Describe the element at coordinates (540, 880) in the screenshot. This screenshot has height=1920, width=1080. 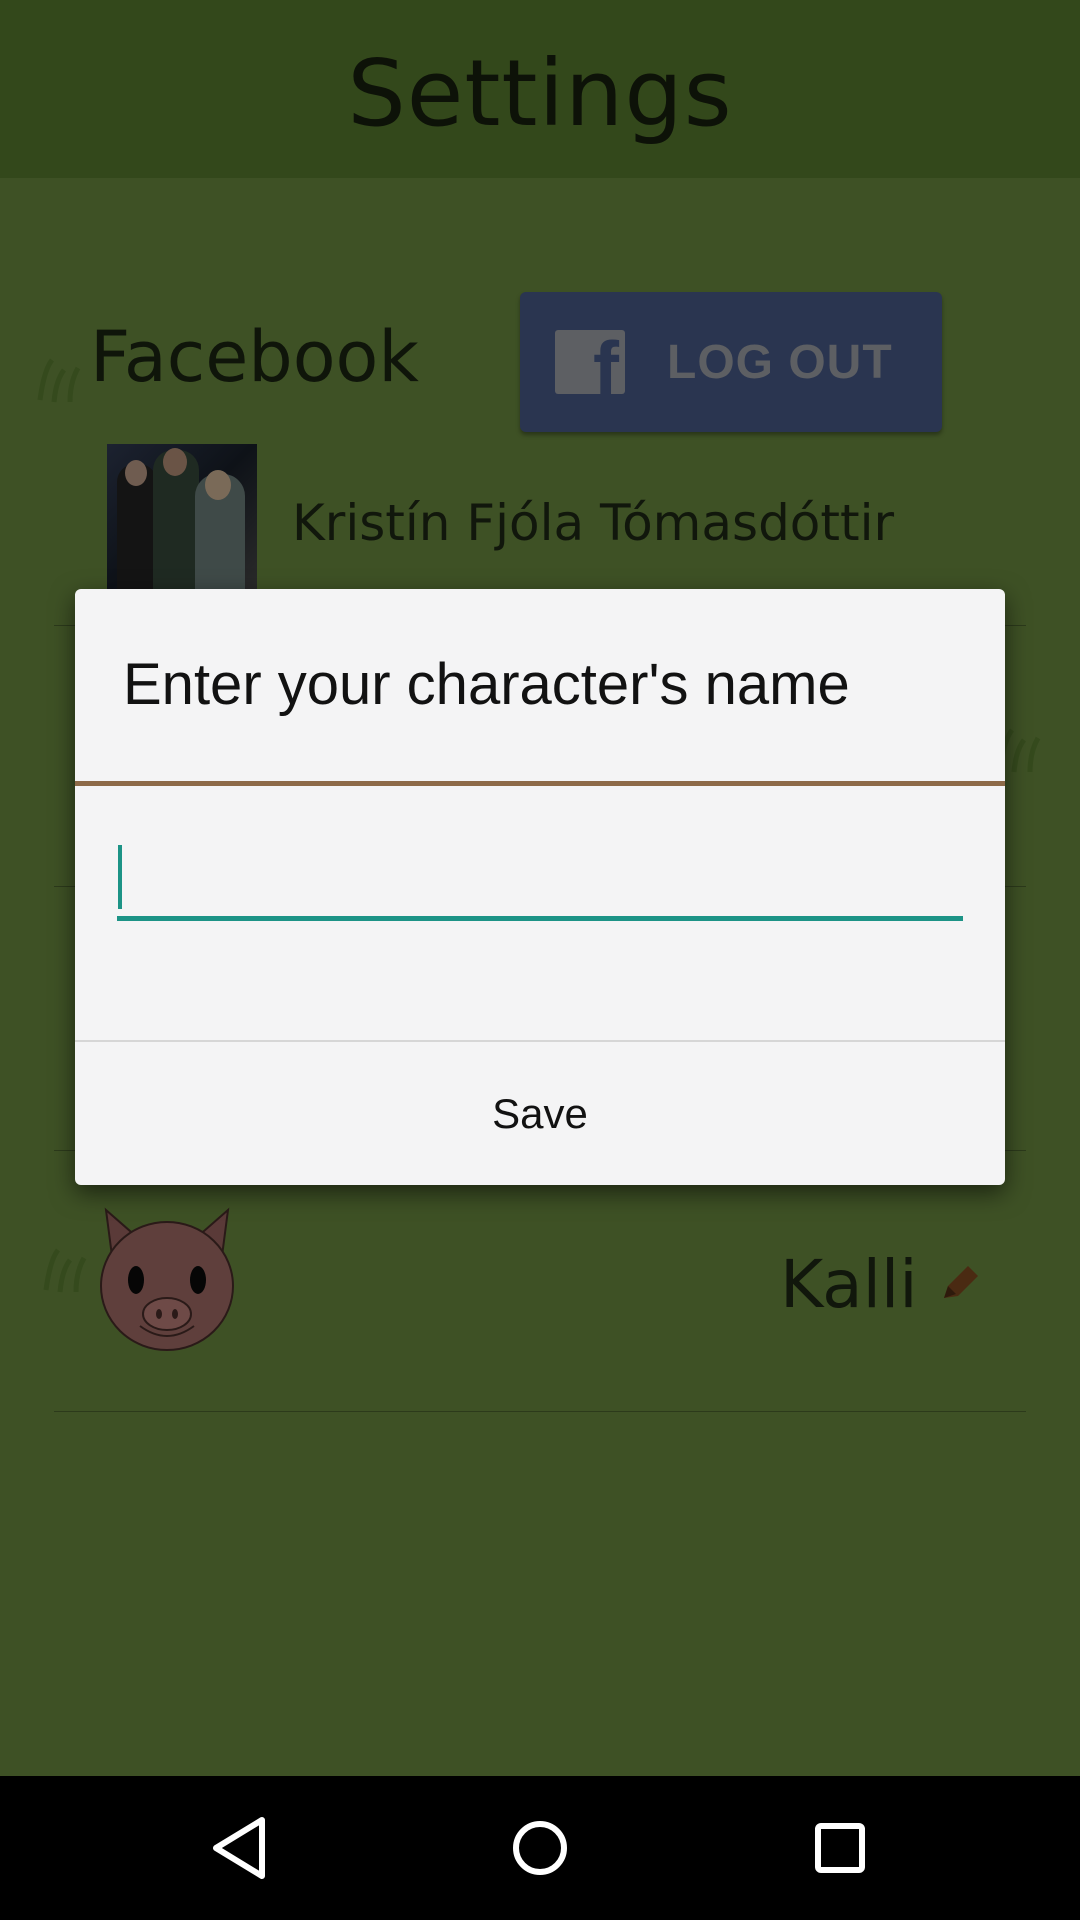
I see `character-name-input` at that location.